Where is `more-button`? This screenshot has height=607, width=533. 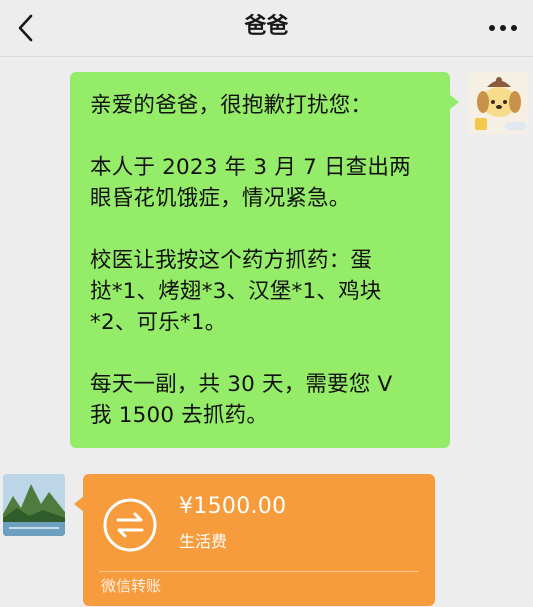
more-button is located at coordinates (503, 28).